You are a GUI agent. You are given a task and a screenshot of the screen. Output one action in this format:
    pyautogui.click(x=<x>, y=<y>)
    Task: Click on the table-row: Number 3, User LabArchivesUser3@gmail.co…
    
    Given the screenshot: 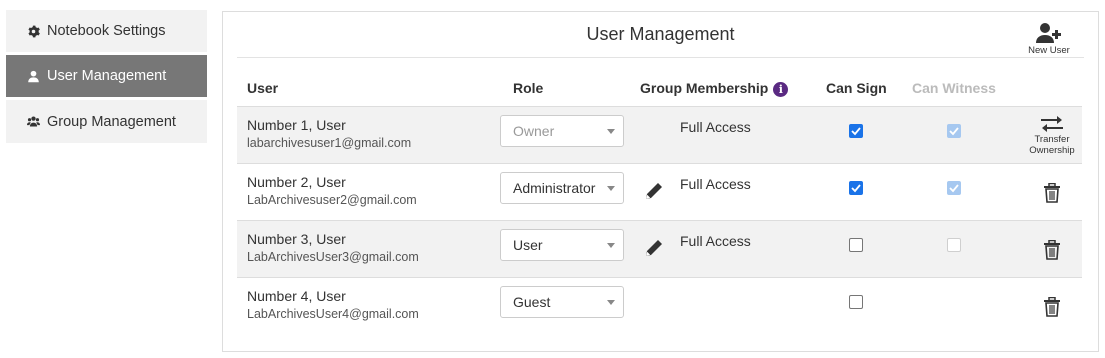 What is the action you would take?
    pyautogui.click(x=659, y=248)
    